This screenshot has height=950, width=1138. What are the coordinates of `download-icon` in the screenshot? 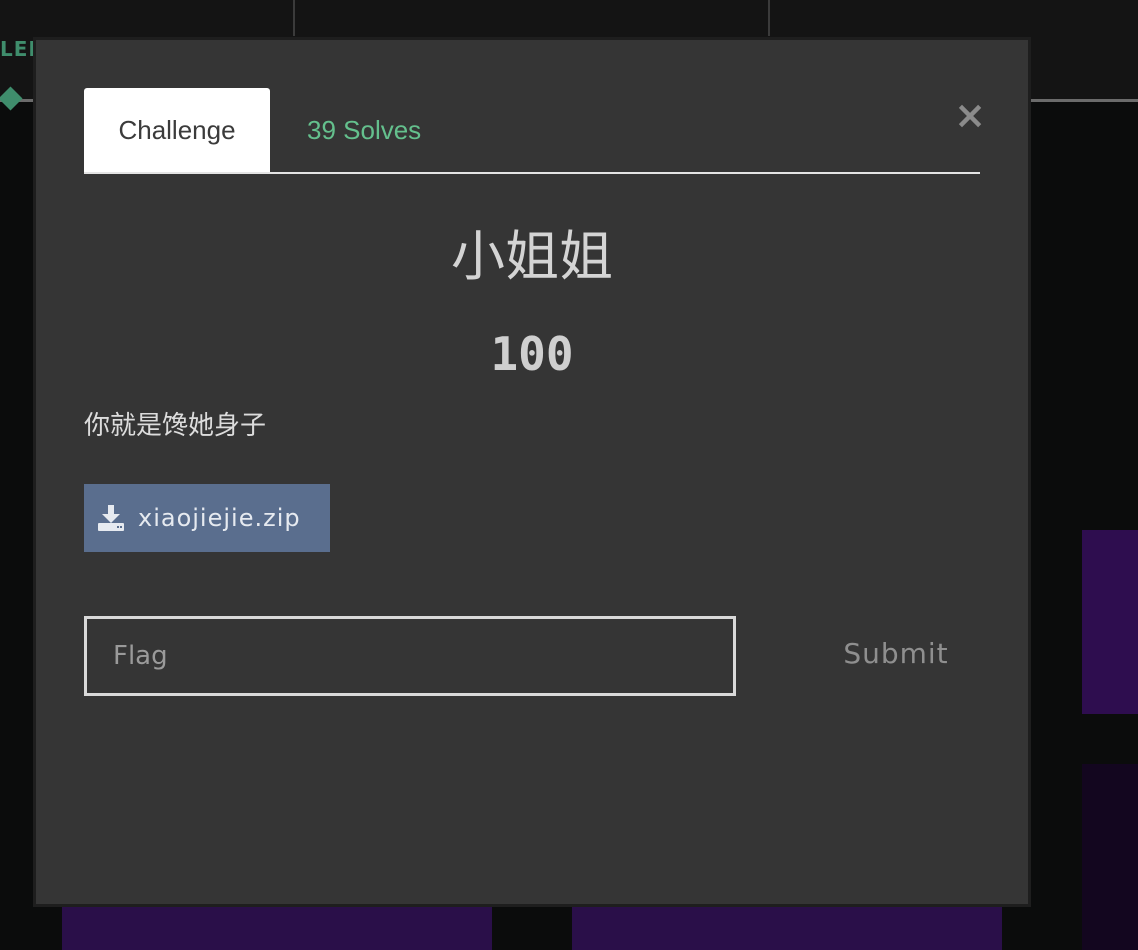 It's located at (111, 518).